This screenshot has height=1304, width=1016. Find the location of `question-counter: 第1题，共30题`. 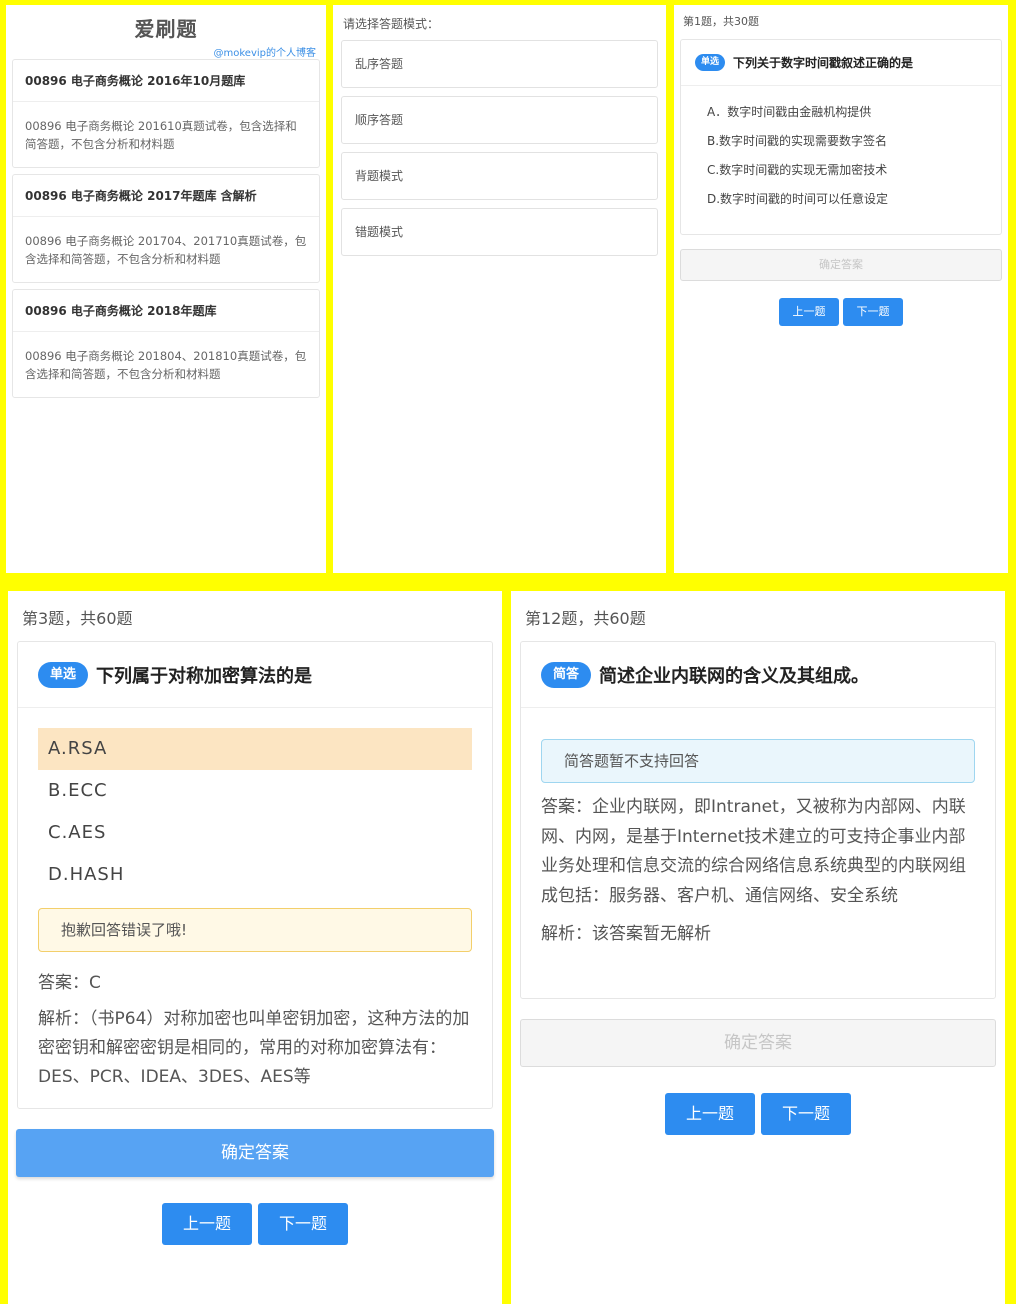

question-counter: 第1题，共30题 is located at coordinates (721, 21).